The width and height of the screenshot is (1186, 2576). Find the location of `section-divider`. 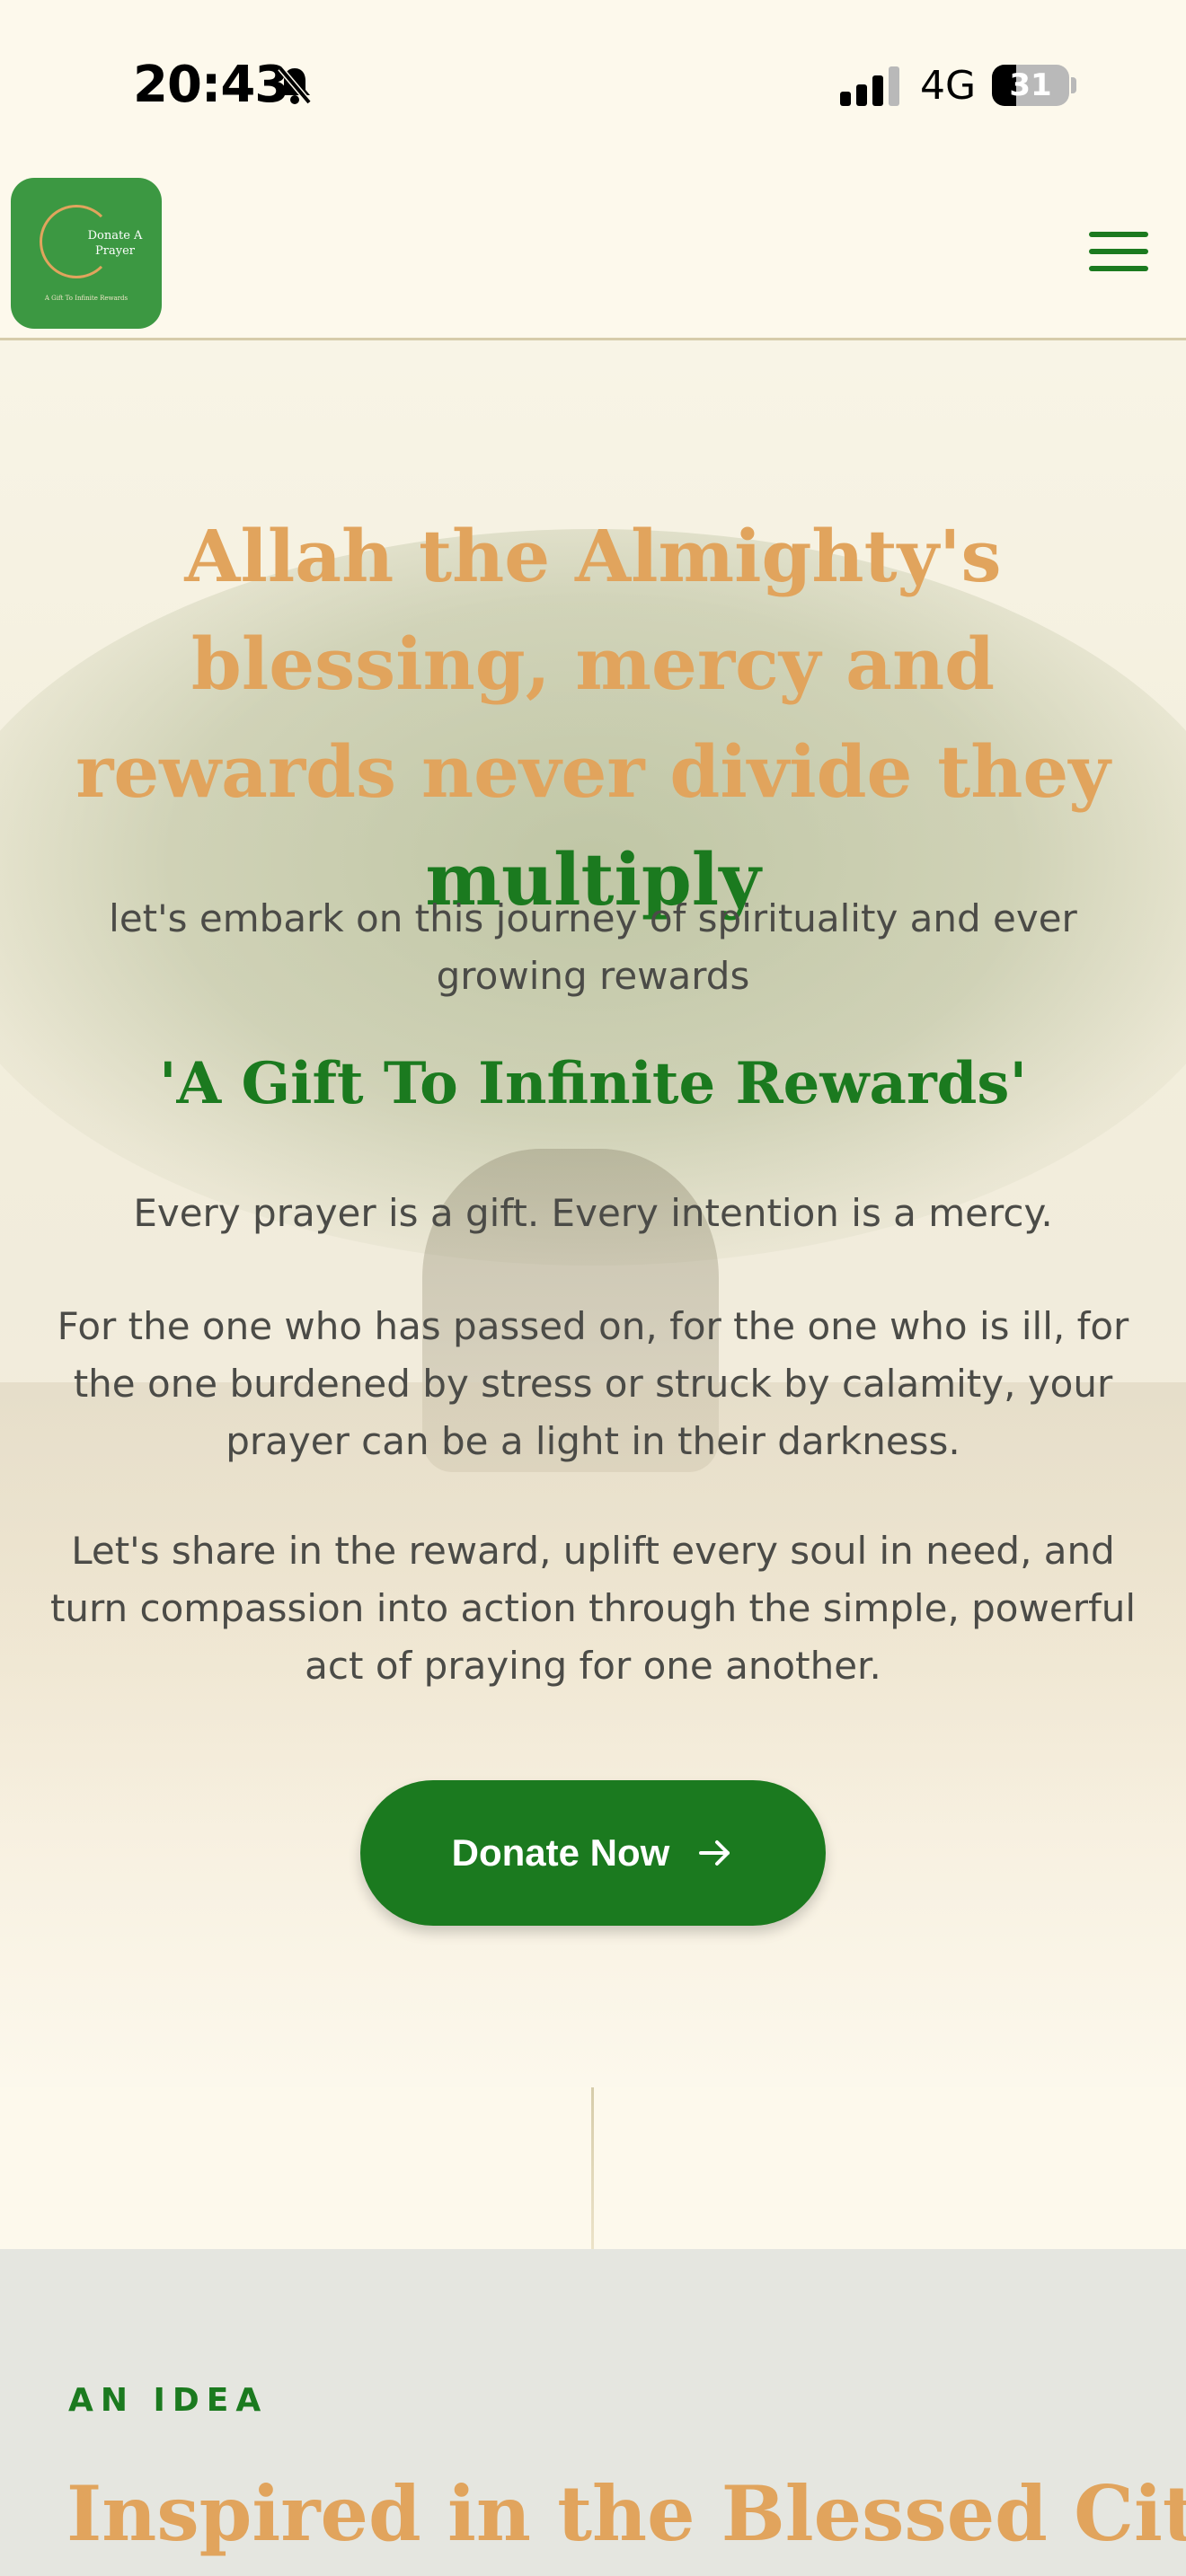

section-divider is located at coordinates (593, 2168).